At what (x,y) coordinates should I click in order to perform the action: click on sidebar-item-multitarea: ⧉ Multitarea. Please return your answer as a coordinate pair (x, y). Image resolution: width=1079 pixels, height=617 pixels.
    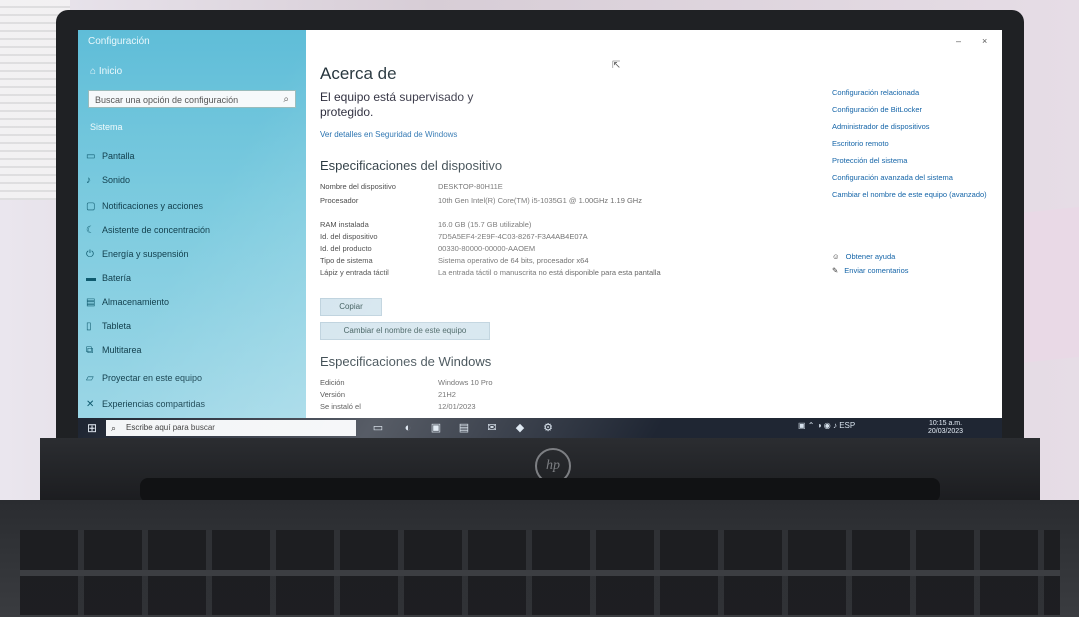
    Looking at the image, I should click on (191, 350).